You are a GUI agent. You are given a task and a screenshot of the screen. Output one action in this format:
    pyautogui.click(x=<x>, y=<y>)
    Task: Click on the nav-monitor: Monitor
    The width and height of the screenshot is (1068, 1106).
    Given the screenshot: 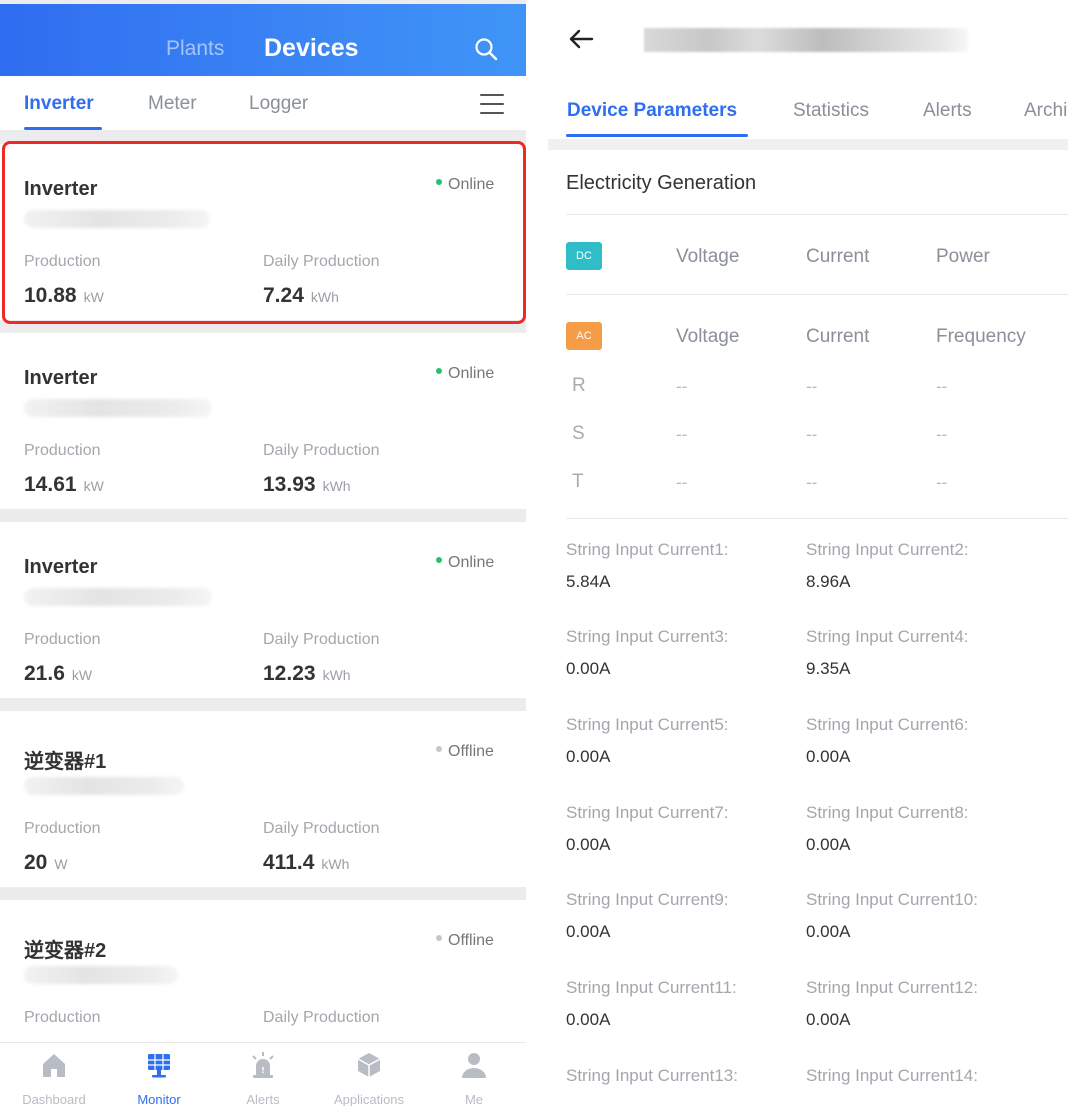 What is the action you would take?
    pyautogui.click(x=159, y=1078)
    